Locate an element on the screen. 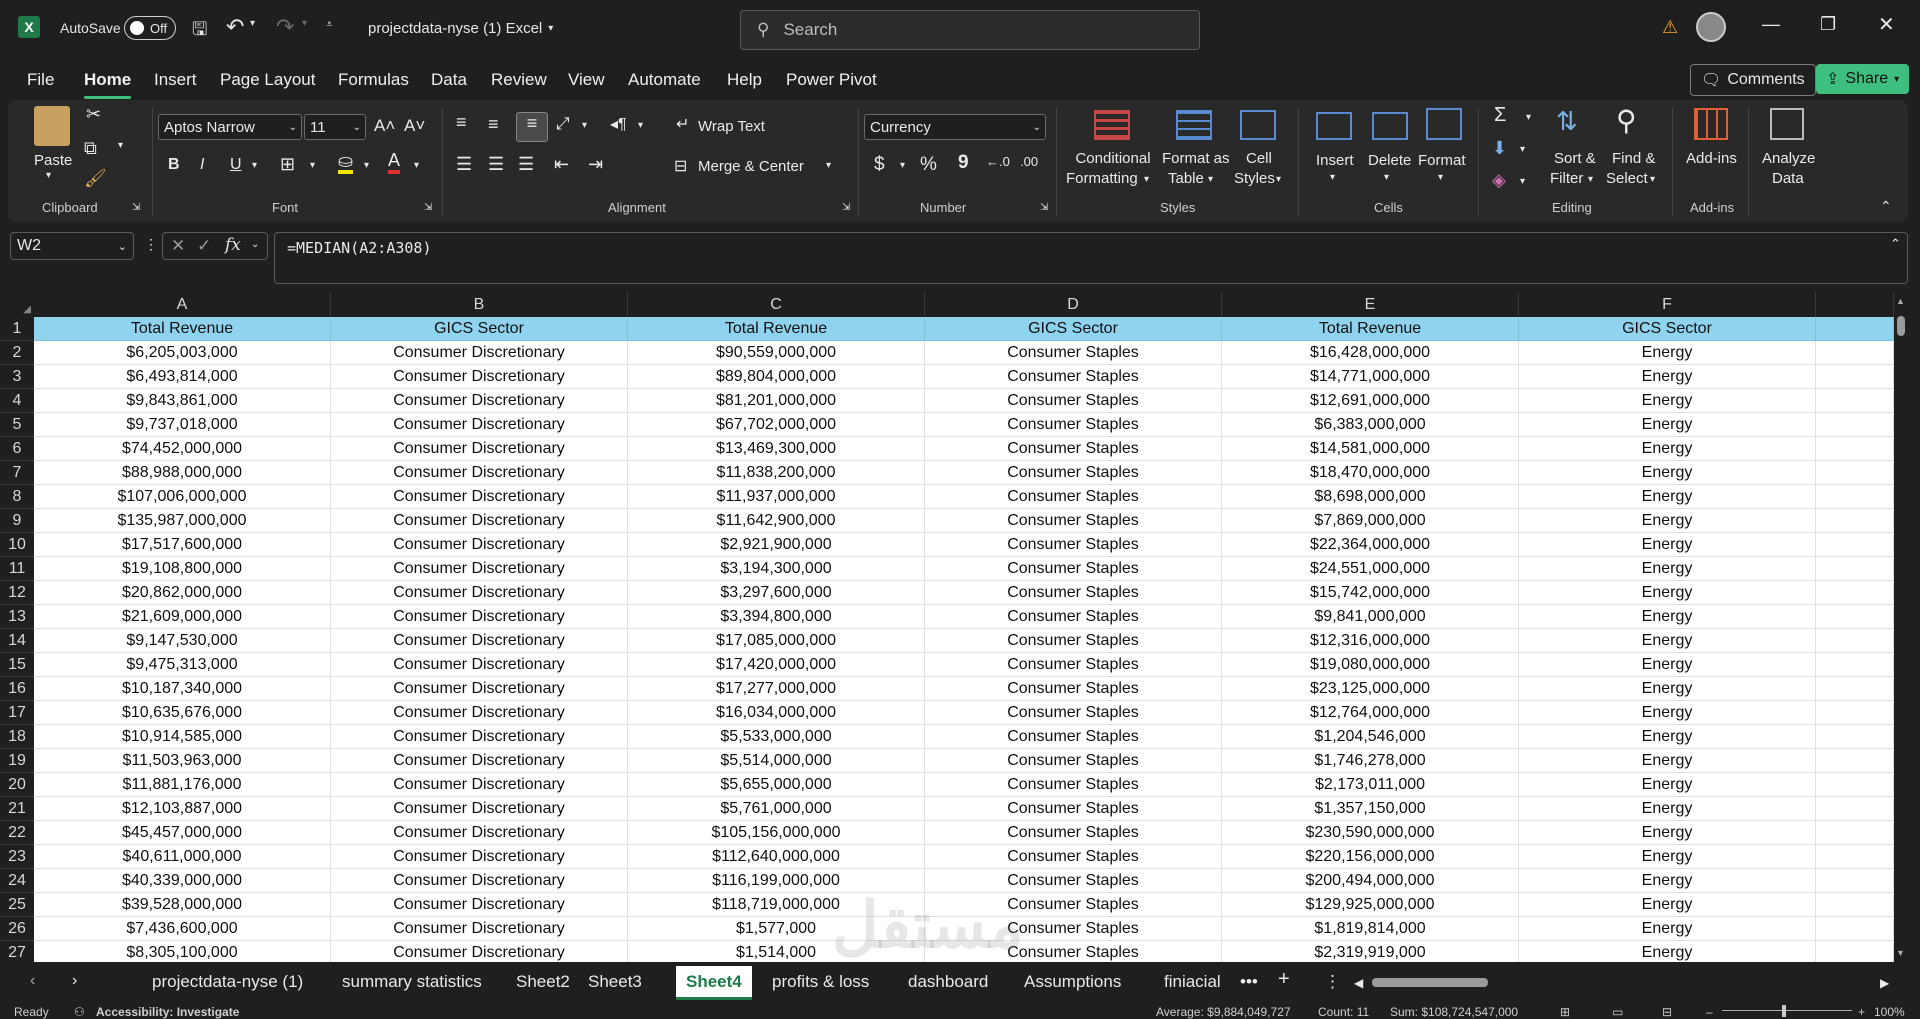  cell-f9: Energy is located at coordinates (1667, 521).